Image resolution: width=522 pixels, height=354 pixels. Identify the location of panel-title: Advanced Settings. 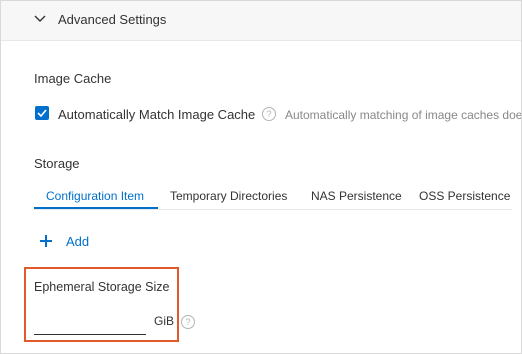
(112, 19).